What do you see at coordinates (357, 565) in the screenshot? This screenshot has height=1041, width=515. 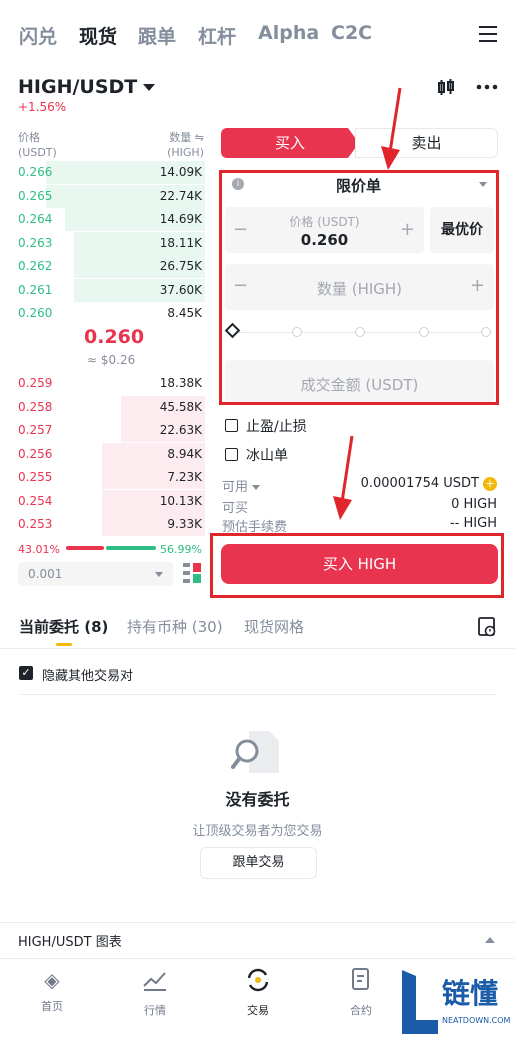 I see `highlight-buy-button` at bounding box center [357, 565].